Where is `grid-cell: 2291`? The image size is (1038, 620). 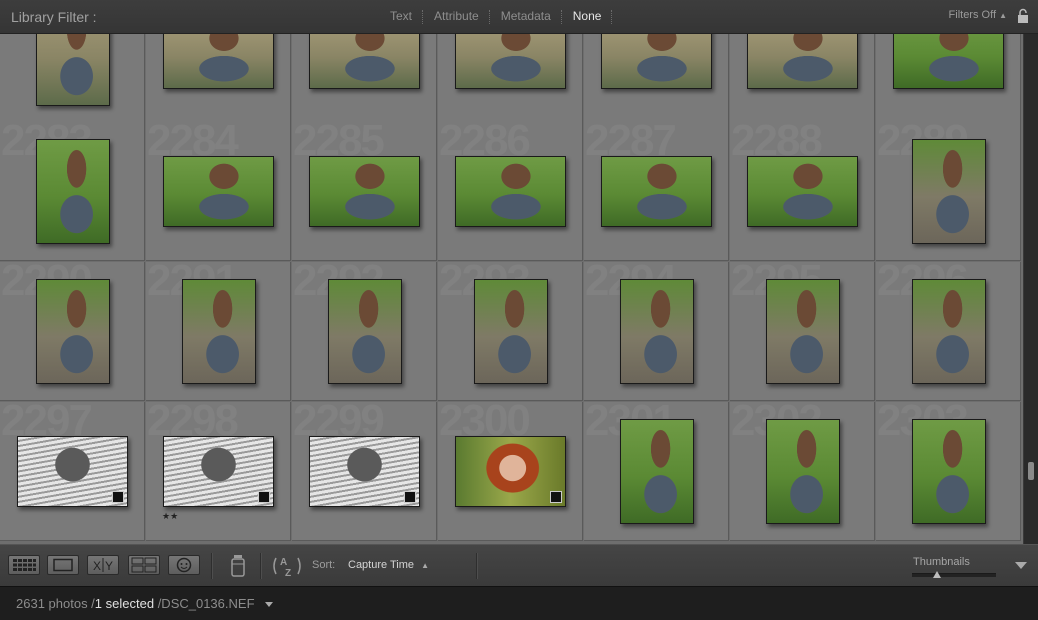
grid-cell: 2291 is located at coordinates (218, 331).